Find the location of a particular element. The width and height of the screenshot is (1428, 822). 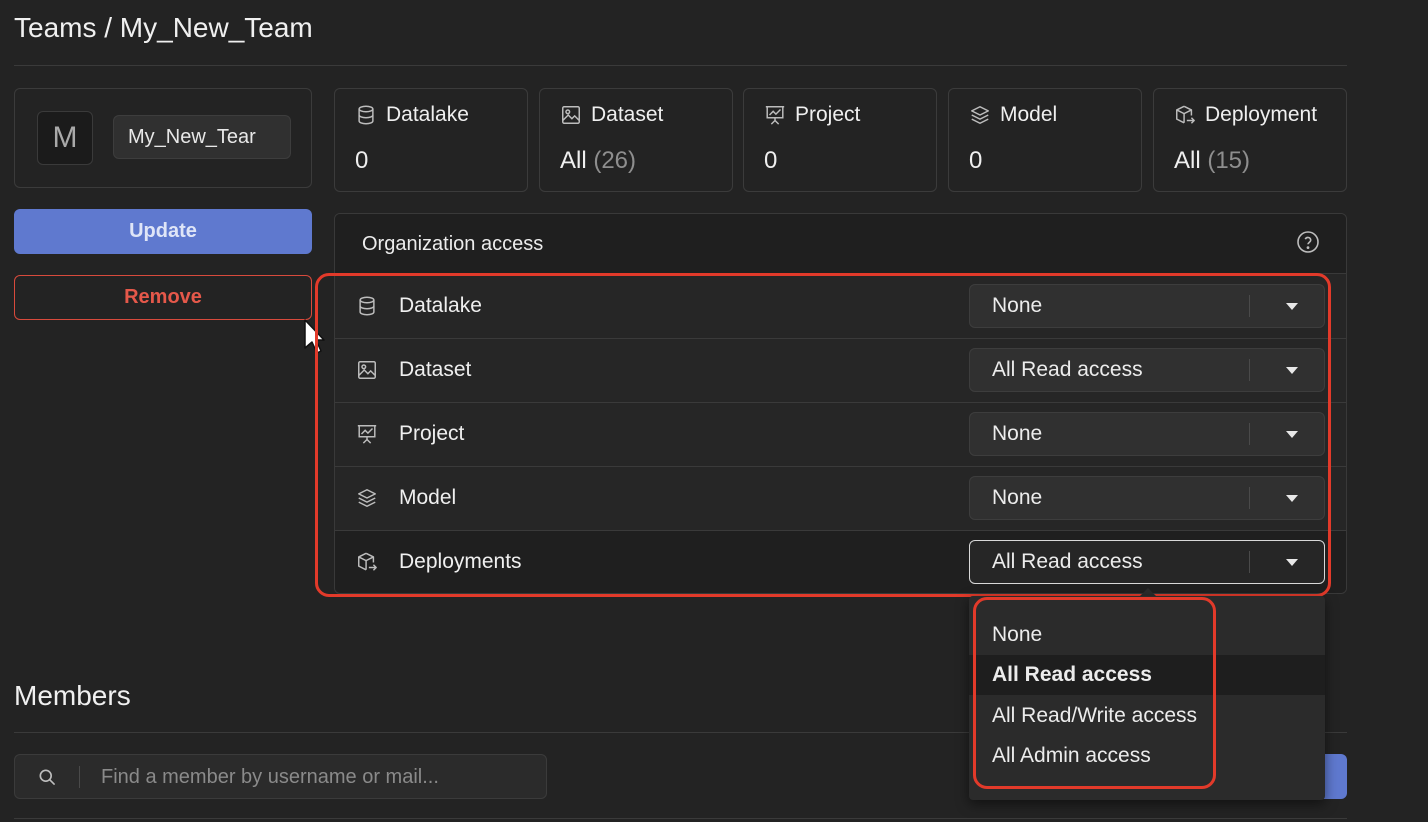

stat-label: Datalake is located at coordinates (427, 114).